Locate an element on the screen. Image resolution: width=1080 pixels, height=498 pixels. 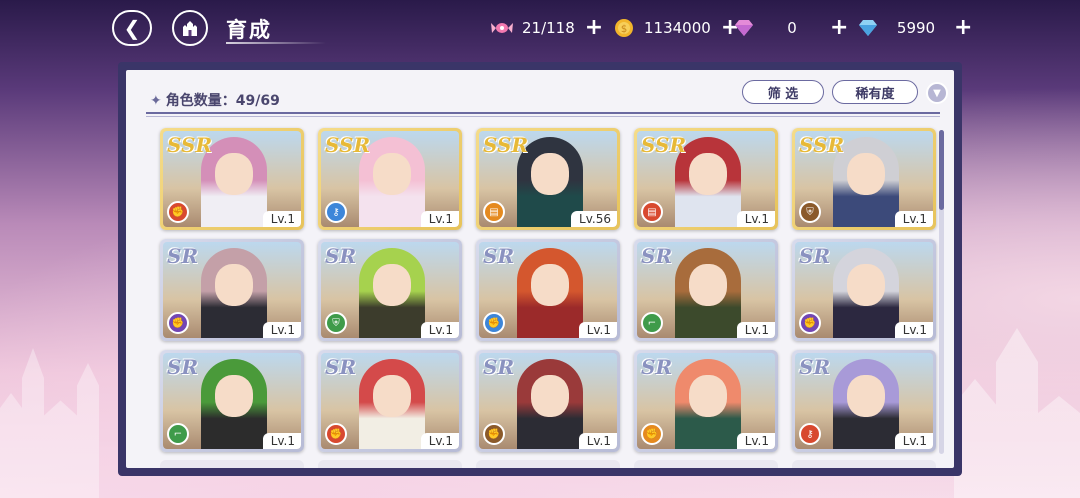
blue-gem-value: 5990 is located at coordinates (916, 28).